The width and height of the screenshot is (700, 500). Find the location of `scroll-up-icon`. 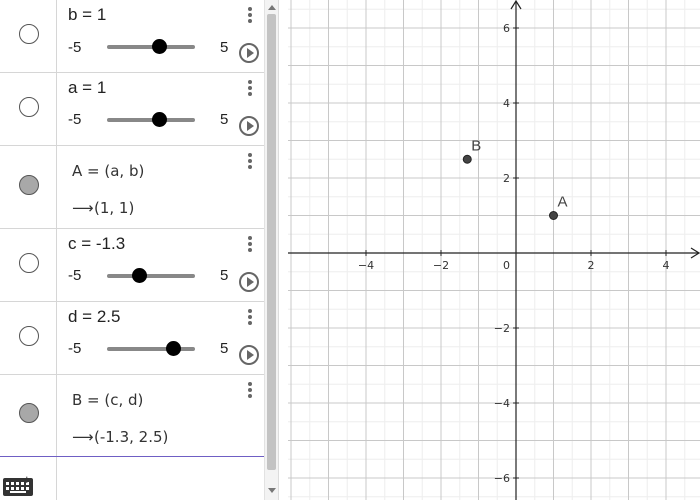

scroll-up-icon is located at coordinates (272, 7).